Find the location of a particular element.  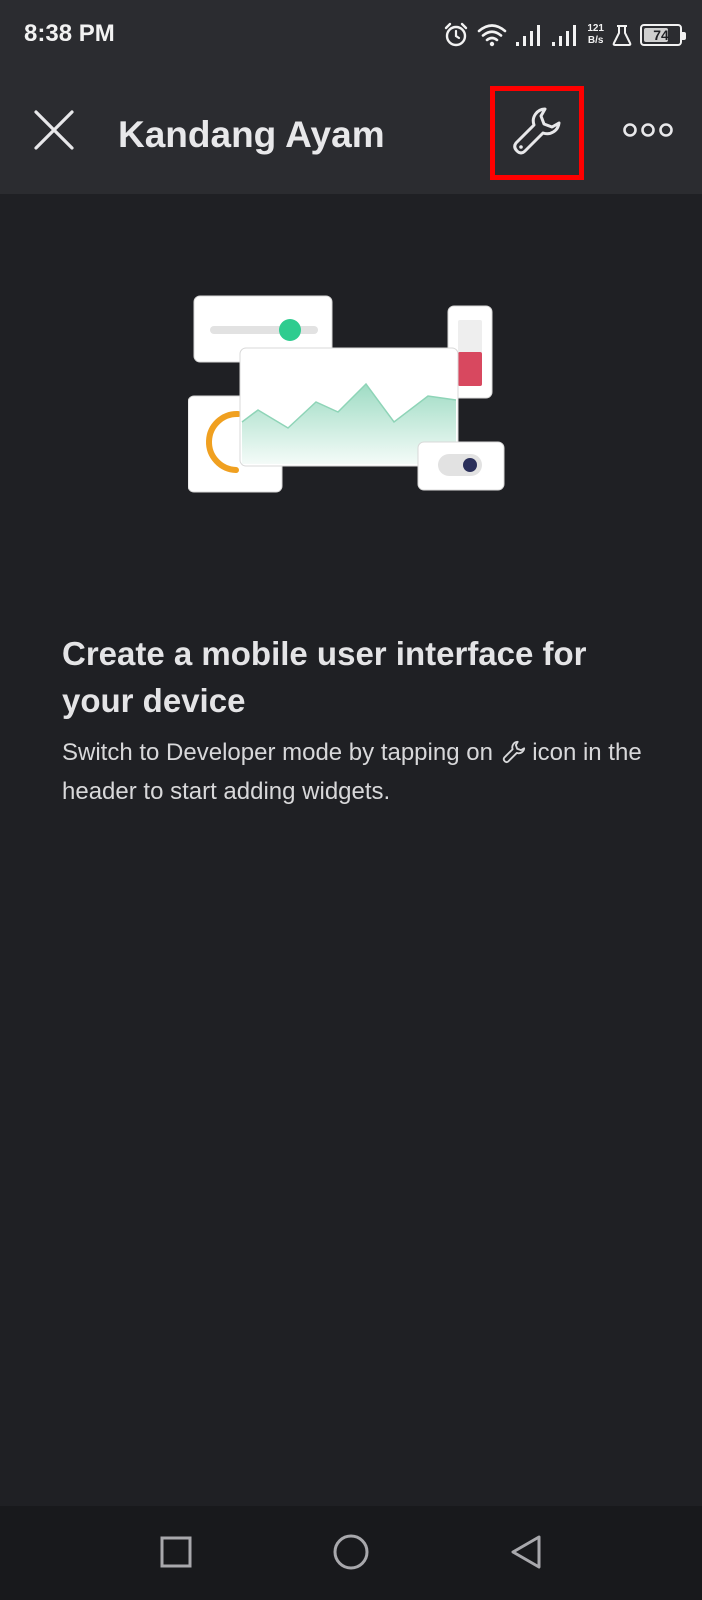

status-bar: 8:38 PM 121 B/s 74 is located at coordinates (351, 35).